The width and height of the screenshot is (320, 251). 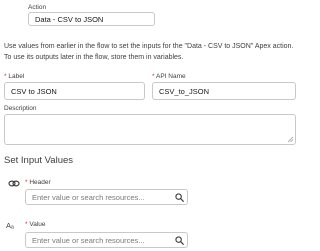 I want to click on description-field-label: Description, so click(x=20, y=108).